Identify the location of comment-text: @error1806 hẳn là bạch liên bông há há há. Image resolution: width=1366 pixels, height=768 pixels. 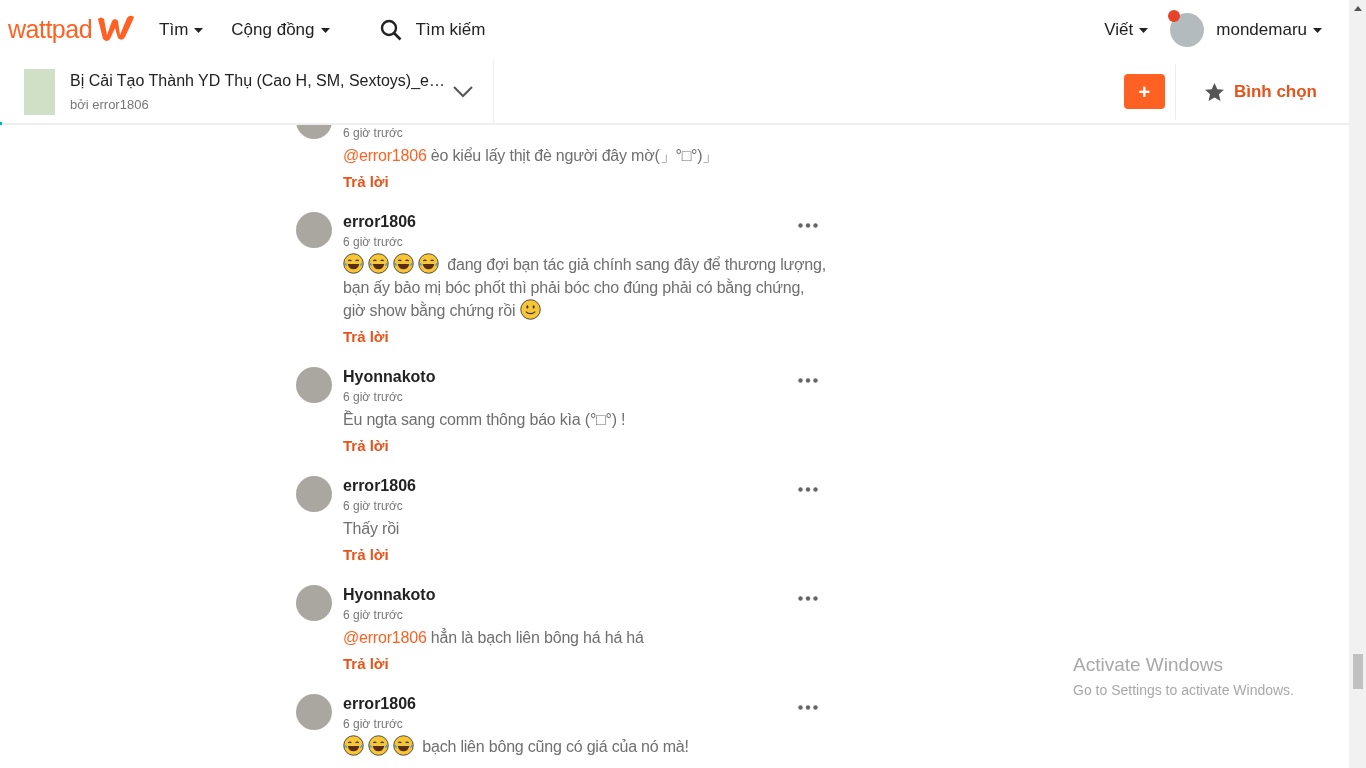
(494, 637).